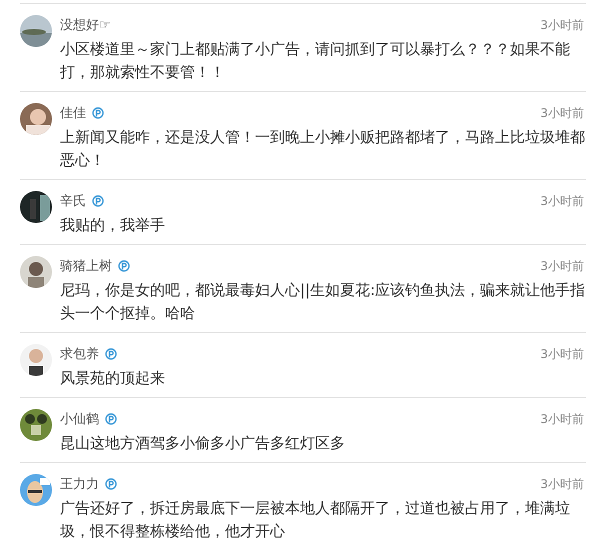 The image size is (606, 547). Describe the element at coordinates (323, 149) in the screenshot. I see `comment-text: 上新闻又能咋，还是没人管！一到晚上小摊小贩把路都堵了，马路上比垃圾堆都恶心！` at that location.